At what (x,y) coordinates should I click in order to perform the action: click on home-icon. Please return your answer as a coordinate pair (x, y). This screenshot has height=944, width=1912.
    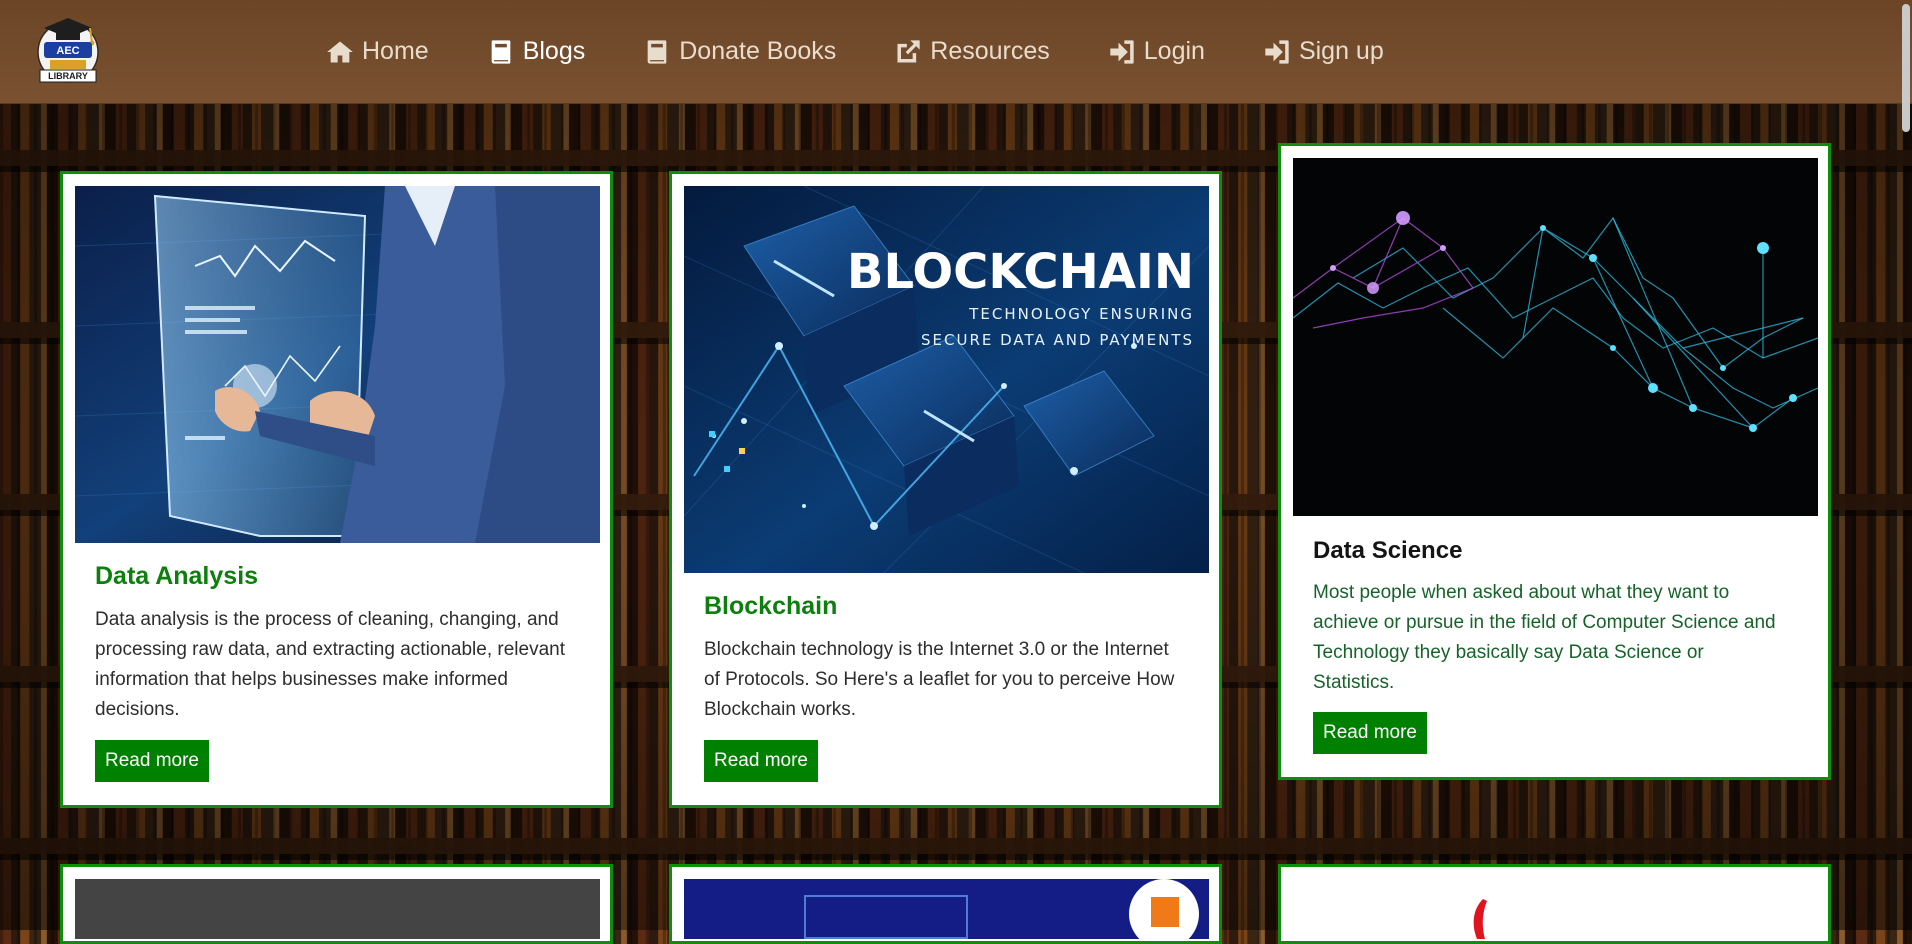
    Looking at the image, I should click on (340, 51).